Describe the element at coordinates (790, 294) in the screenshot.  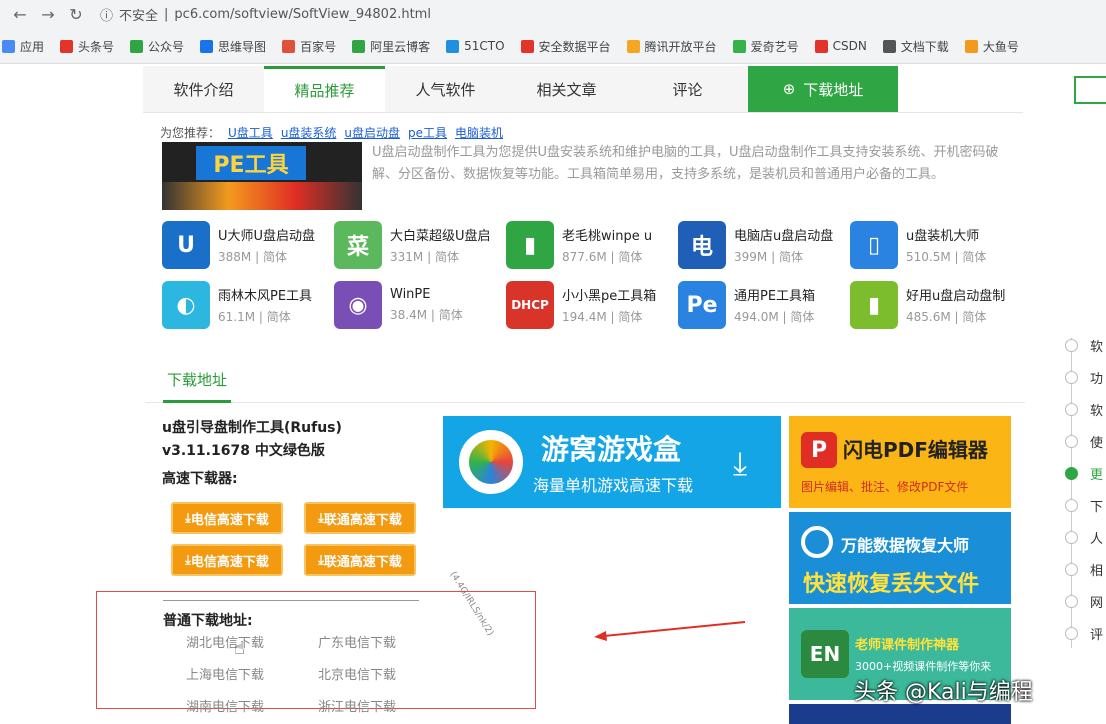
I see `app-name: 通用PE工具箱` at that location.